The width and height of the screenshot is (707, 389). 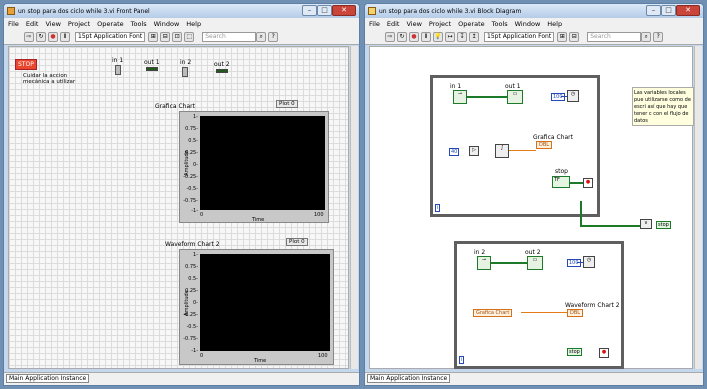 I want to click on constant-40: 40, so click(x=454, y=152).